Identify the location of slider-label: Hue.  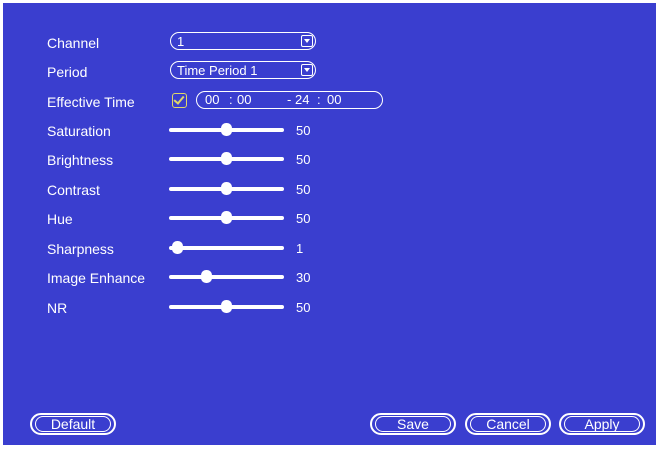
(60, 219).